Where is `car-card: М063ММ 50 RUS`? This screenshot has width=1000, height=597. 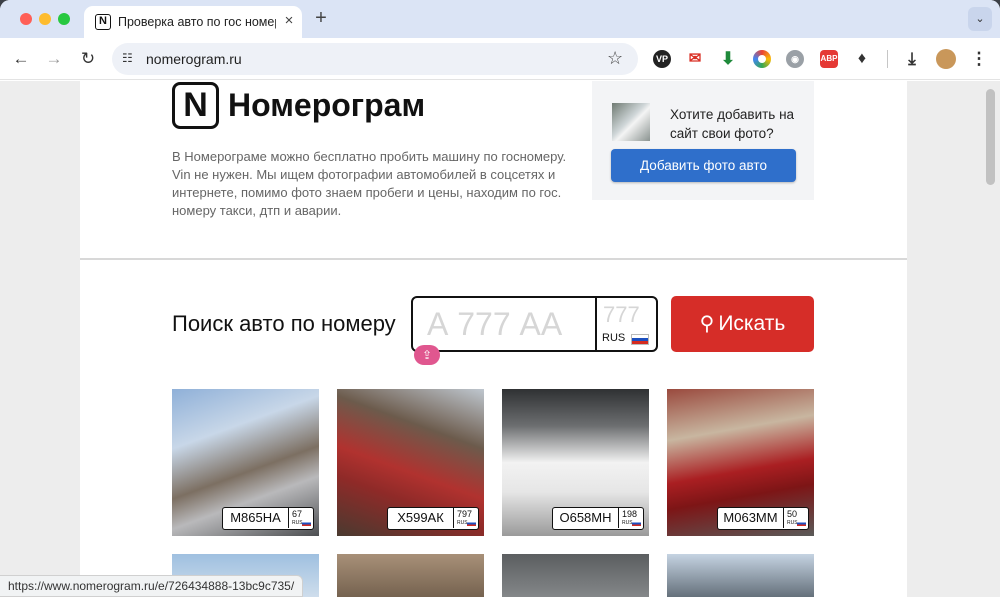
car-card: М063ММ 50 RUS is located at coordinates (740, 462).